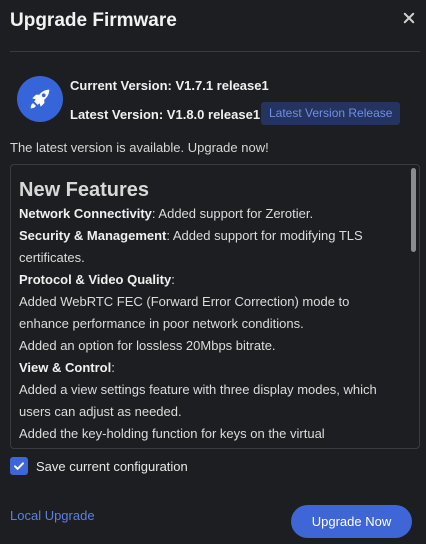 Image resolution: width=426 pixels, height=544 pixels. I want to click on upgrade-now-button: Upgrade Now, so click(351, 521).